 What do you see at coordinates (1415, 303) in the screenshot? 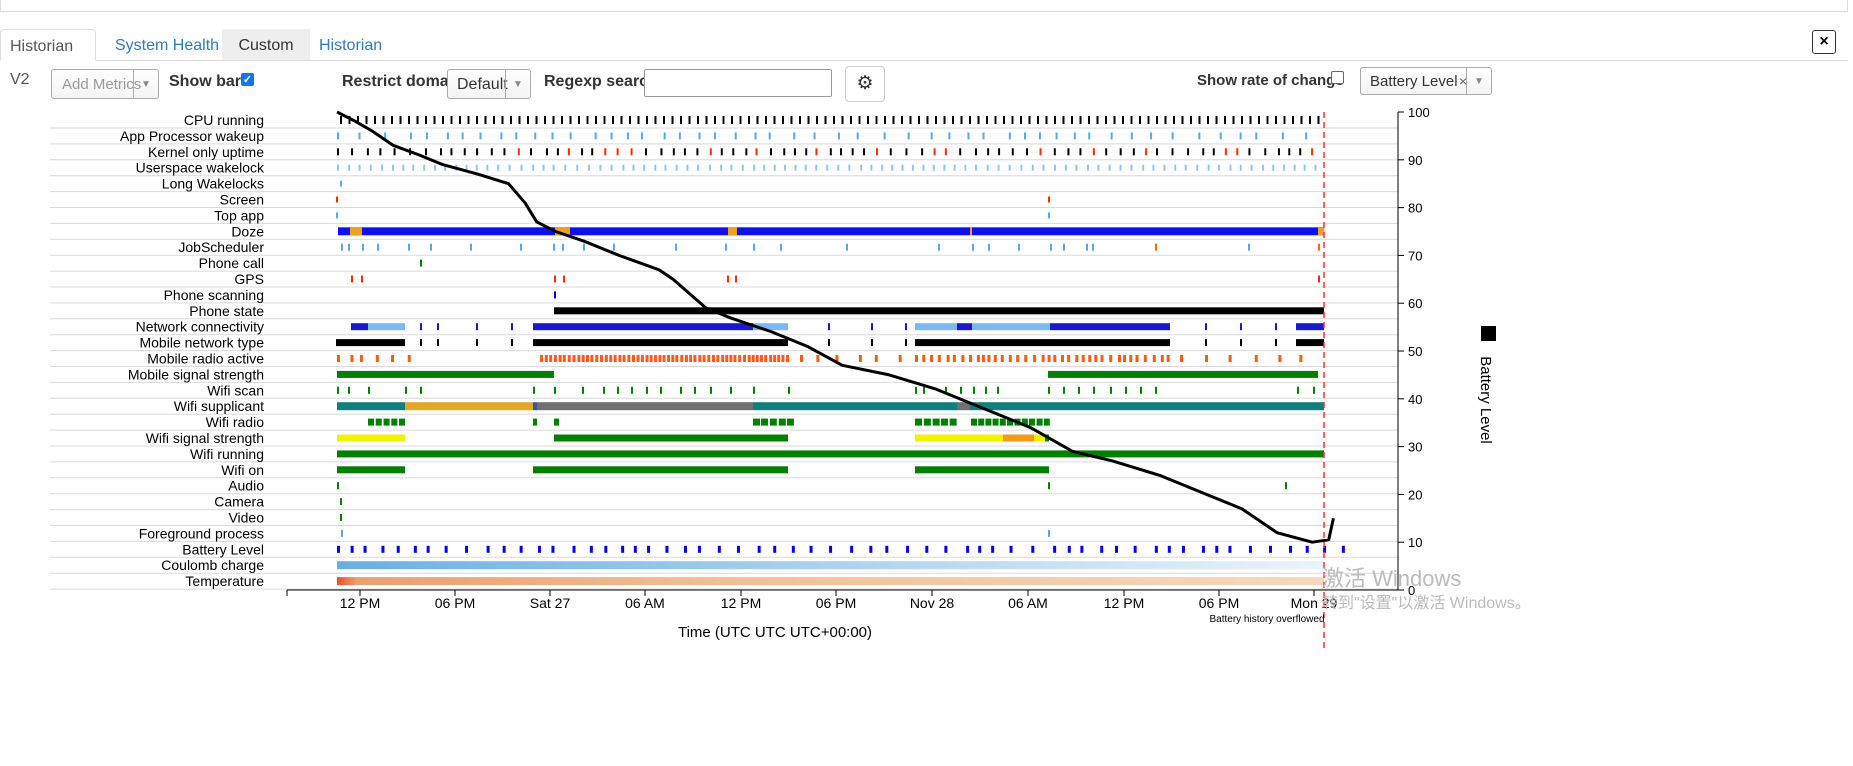
I see `y2-tick-label: 60` at bounding box center [1415, 303].